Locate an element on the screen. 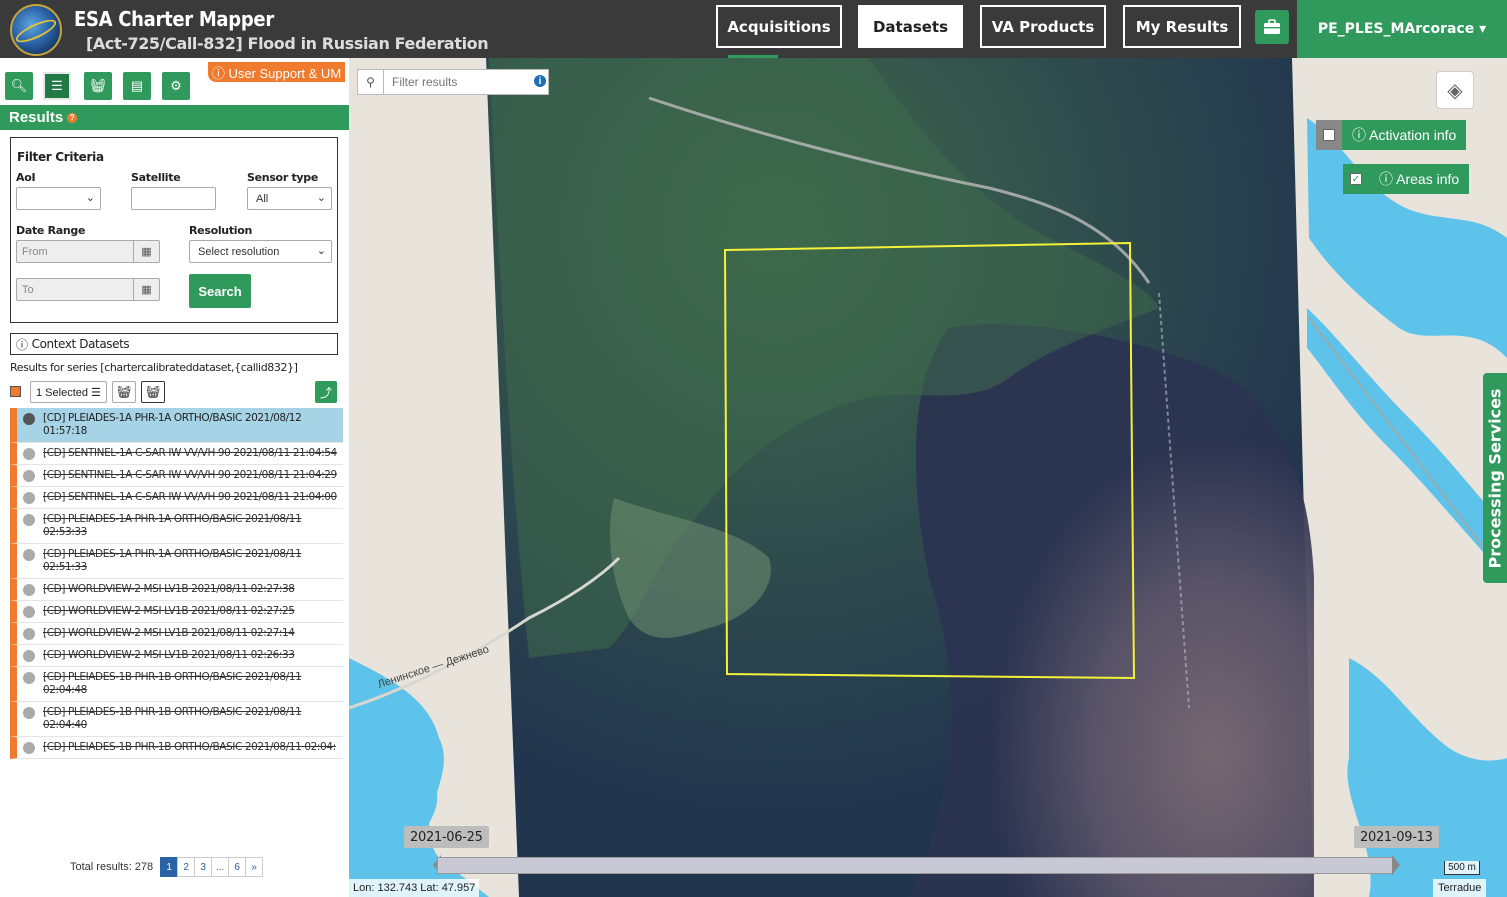 The width and height of the screenshot is (1507, 897). sensor-type-value: All is located at coordinates (262, 198).